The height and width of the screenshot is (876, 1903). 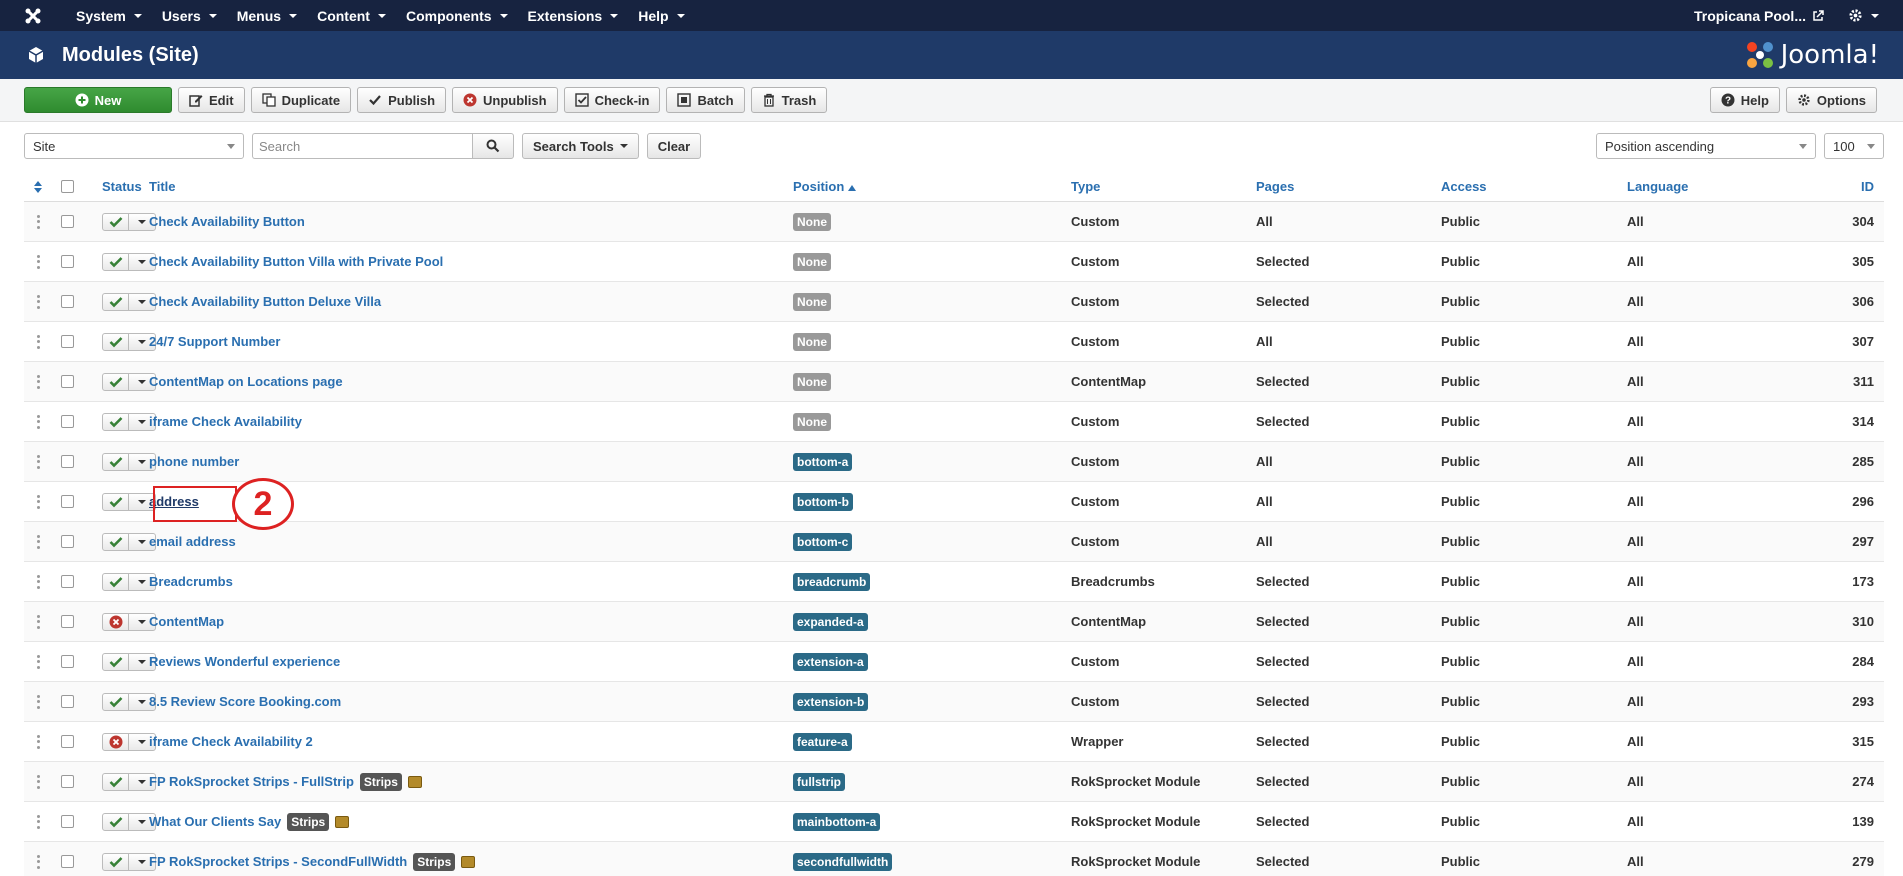 I want to click on trash-button: Trash, so click(x=789, y=100).